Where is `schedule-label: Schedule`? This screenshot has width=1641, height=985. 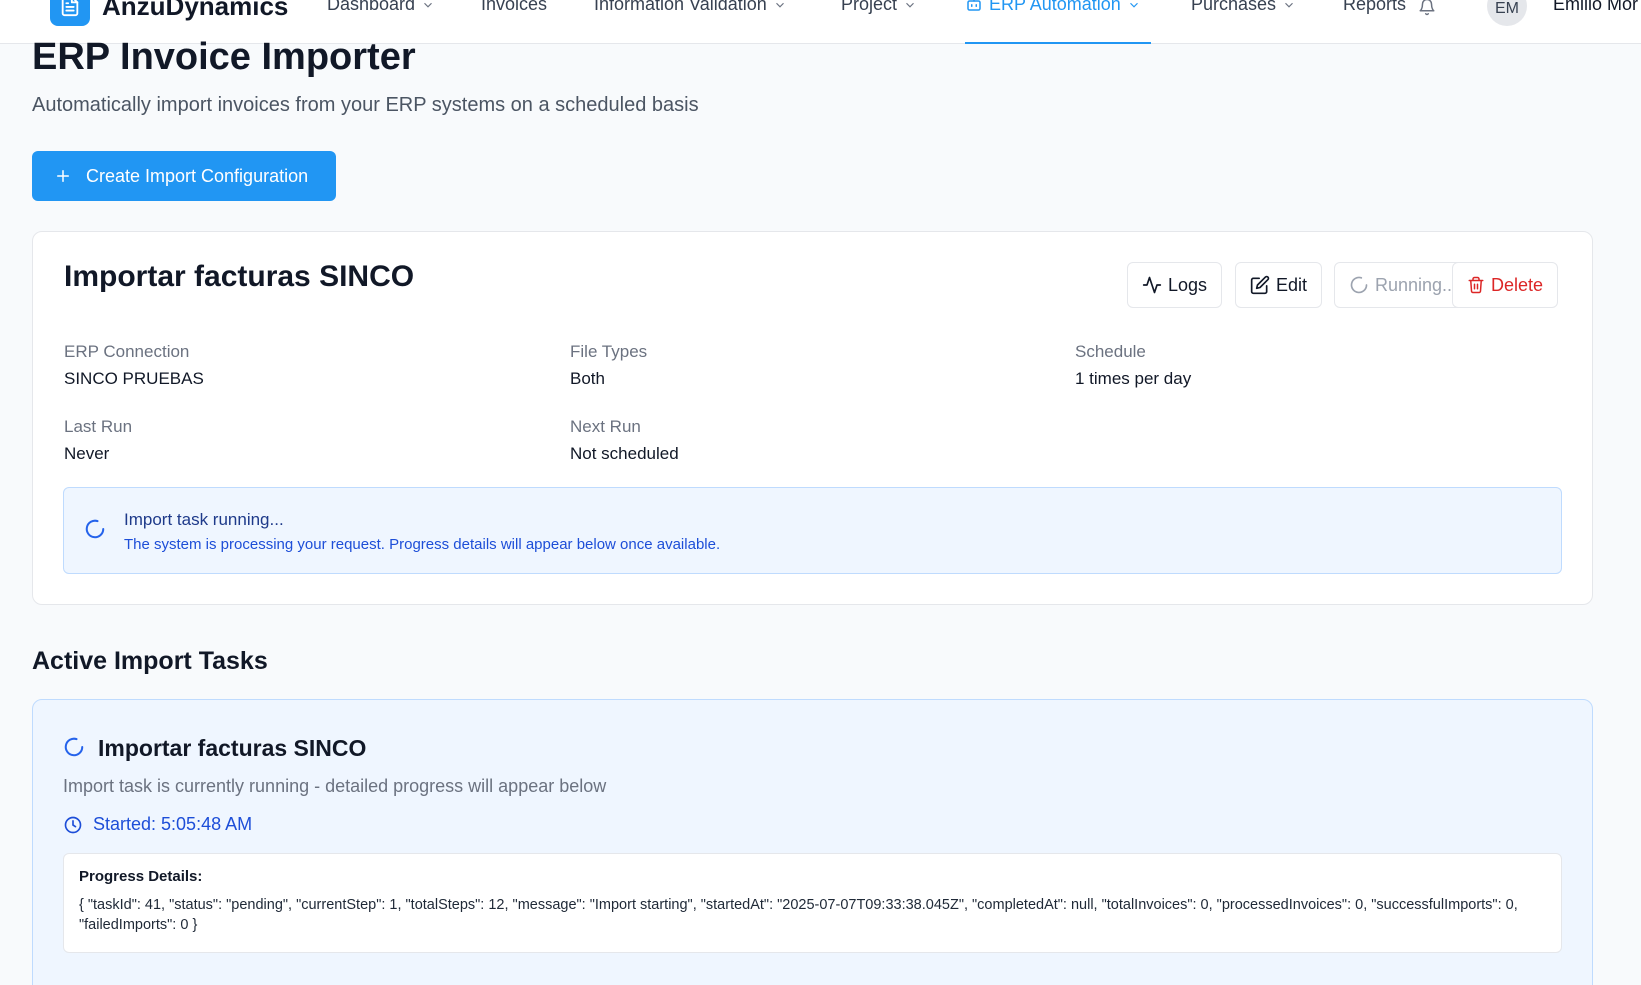
schedule-label: Schedule is located at coordinates (1110, 351).